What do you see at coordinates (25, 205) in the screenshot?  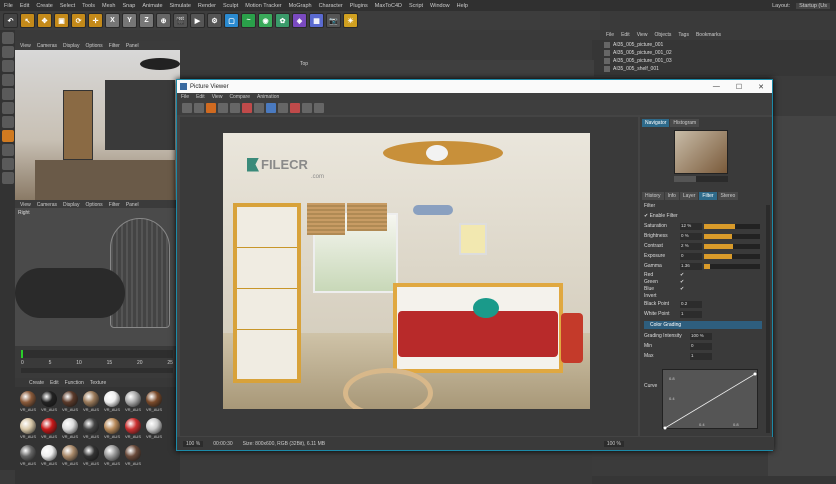 I see `viewport2-menu-view: View` at bounding box center [25, 205].